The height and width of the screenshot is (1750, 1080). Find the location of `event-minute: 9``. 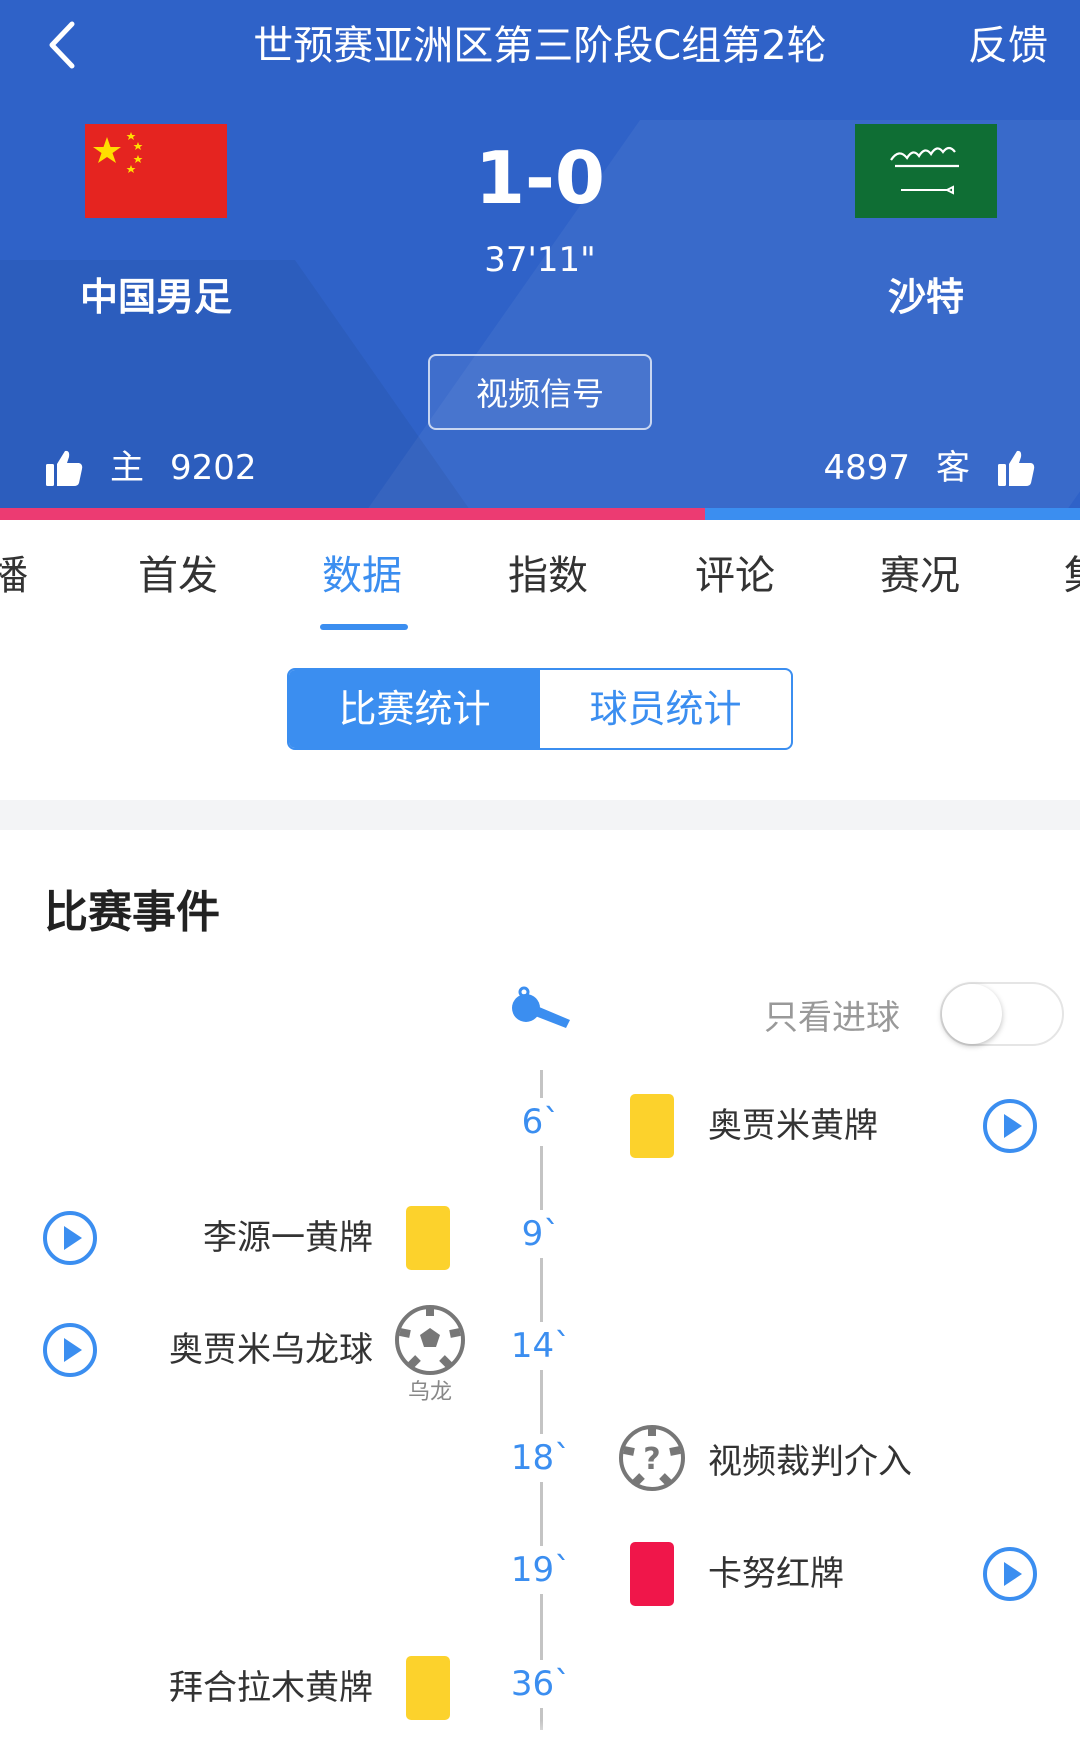

event-minute: 9` is located at coordinates (541, 1234).